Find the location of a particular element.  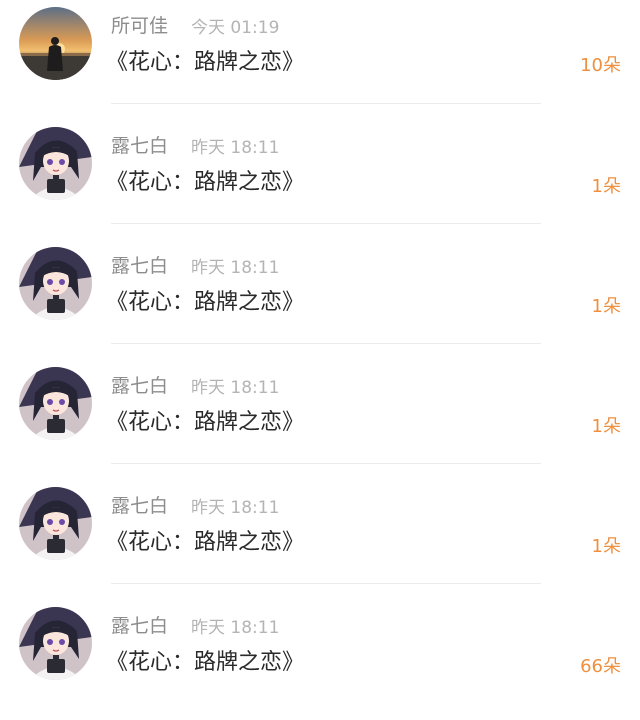

sunset-avatar-icon is located at coordinates (55, 43).